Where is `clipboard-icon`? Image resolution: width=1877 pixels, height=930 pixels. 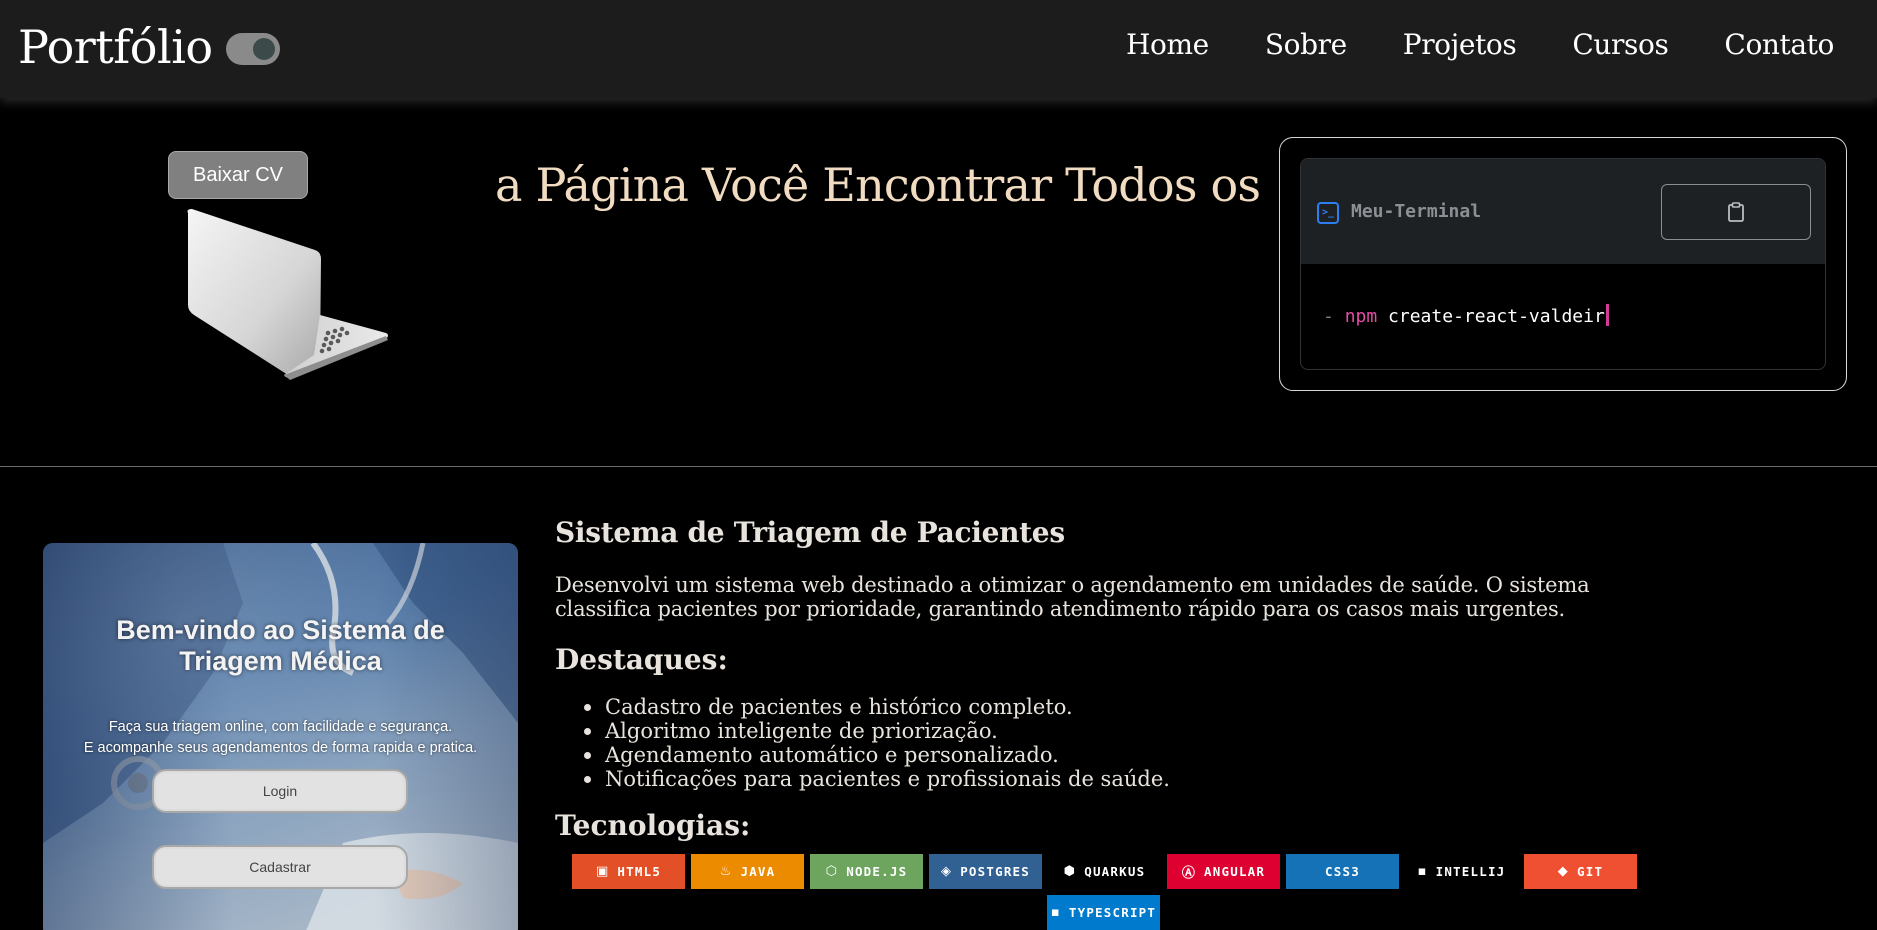
clipboard-icon is located at coordinates (1736, 212).